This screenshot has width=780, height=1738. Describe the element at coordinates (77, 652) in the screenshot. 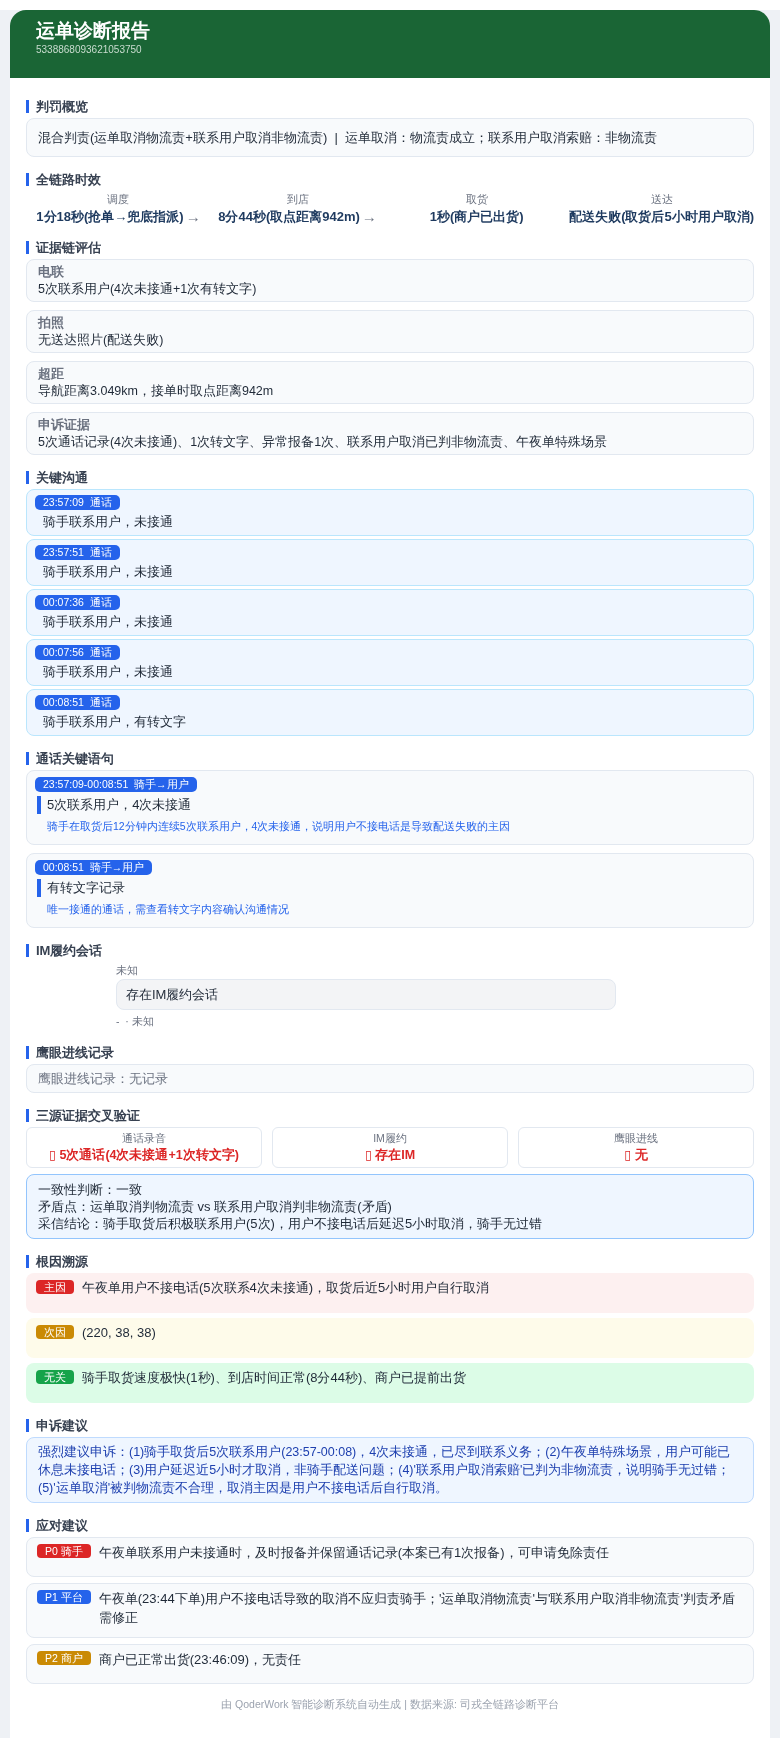

I see `time-badge: 00:07:56 通话` at that location.